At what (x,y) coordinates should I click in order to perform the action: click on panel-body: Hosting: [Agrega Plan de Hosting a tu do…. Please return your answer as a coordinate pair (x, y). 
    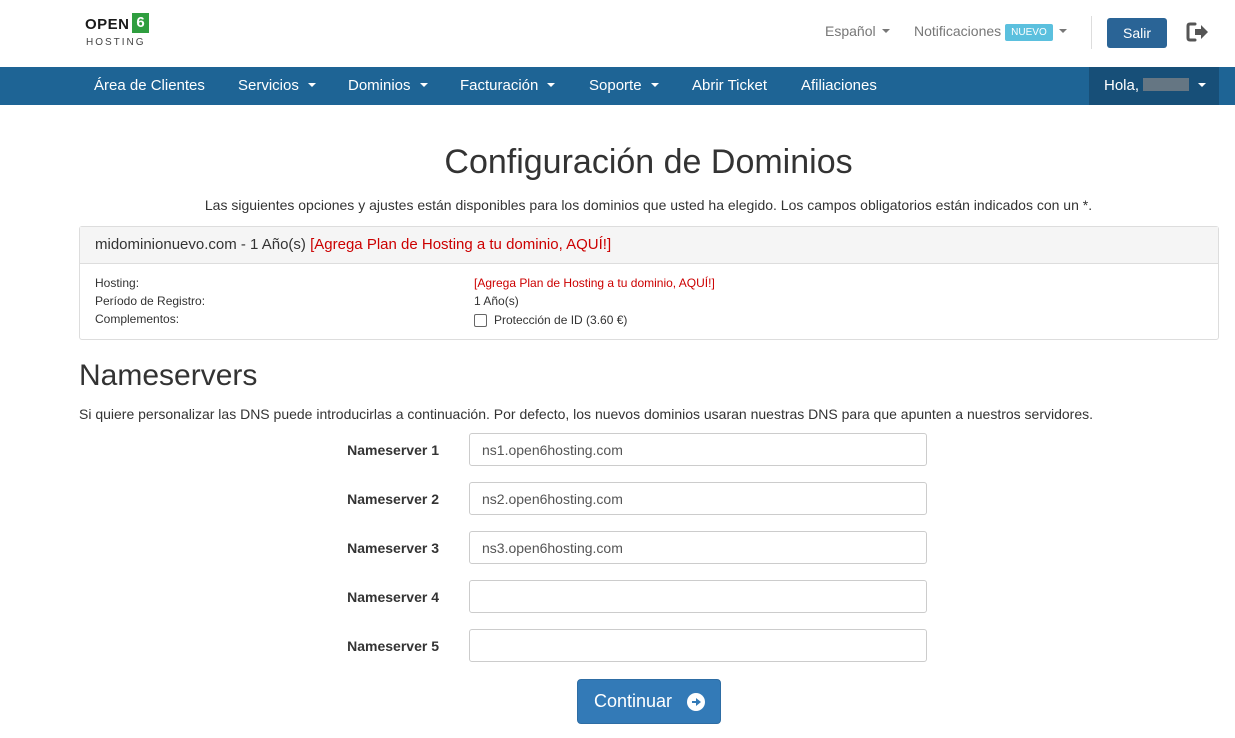
    Looking at the image, I should click on (649, 302).